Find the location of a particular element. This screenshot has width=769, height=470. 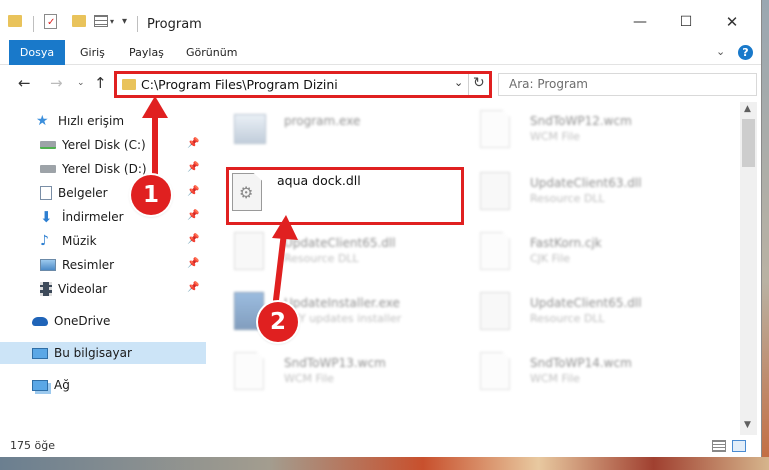

quick-access-toolbar is located at coordinates (15, 21).